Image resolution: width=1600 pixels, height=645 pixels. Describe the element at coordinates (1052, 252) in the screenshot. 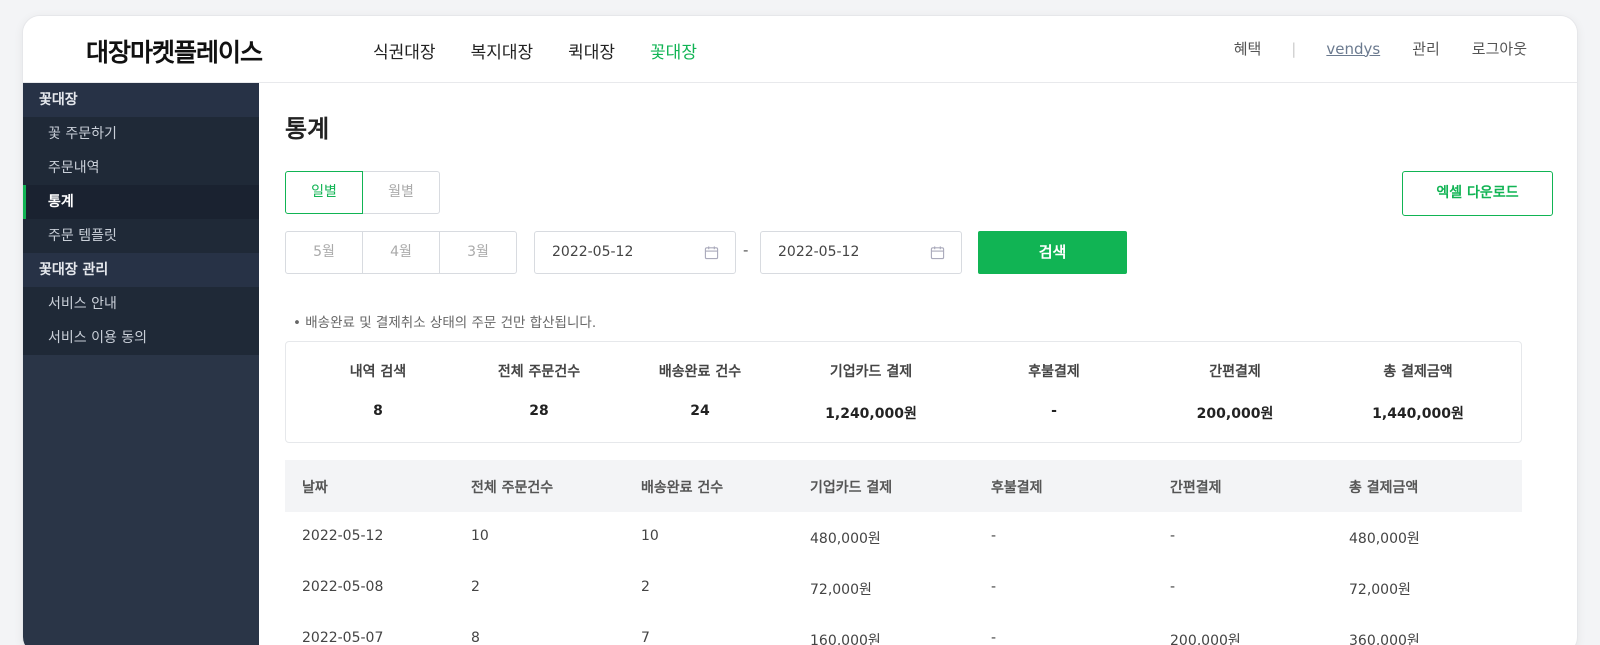

I see `search-button: 검색` at that location.